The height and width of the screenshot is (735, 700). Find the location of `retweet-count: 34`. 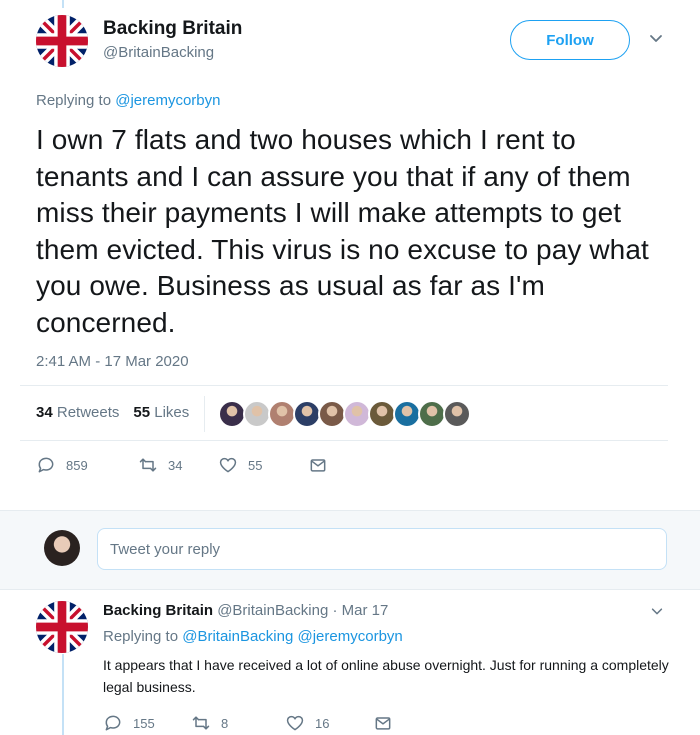

retweet-count: 34 is located at coordinates (175, 465).